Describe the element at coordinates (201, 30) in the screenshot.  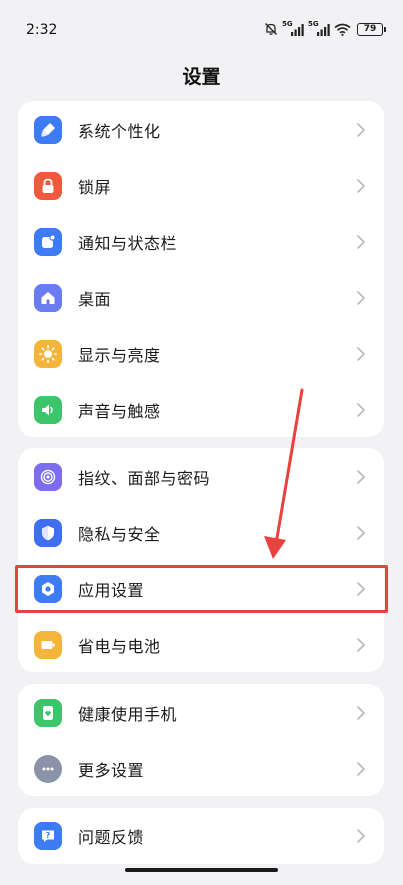
I see `status-bar: 2:32 5G 5G 79` at that location.